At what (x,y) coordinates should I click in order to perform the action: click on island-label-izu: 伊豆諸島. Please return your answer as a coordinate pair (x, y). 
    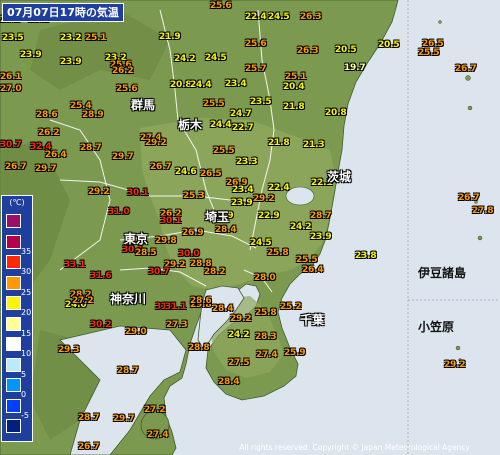
    Looking at the image, I should click on (442, 273).